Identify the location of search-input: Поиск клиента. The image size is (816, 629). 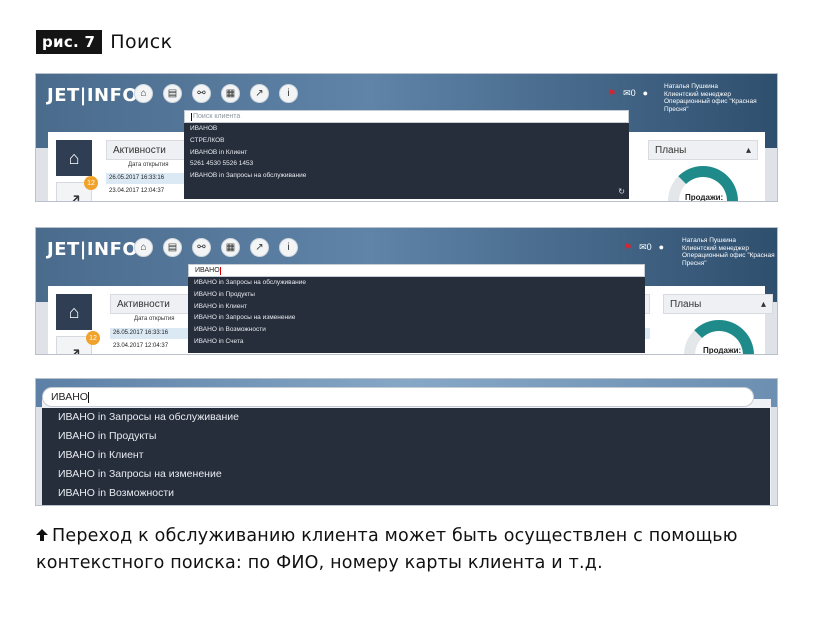
(406, 116).